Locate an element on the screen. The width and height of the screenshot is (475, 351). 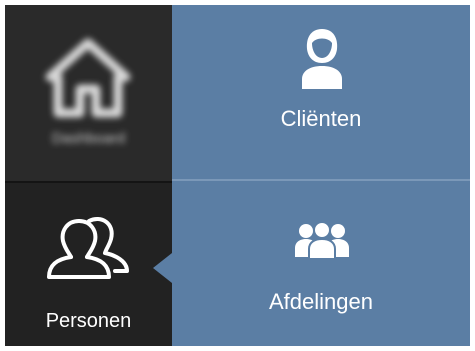
nav-label-personen: Personen is located at coordinates (88, 321).